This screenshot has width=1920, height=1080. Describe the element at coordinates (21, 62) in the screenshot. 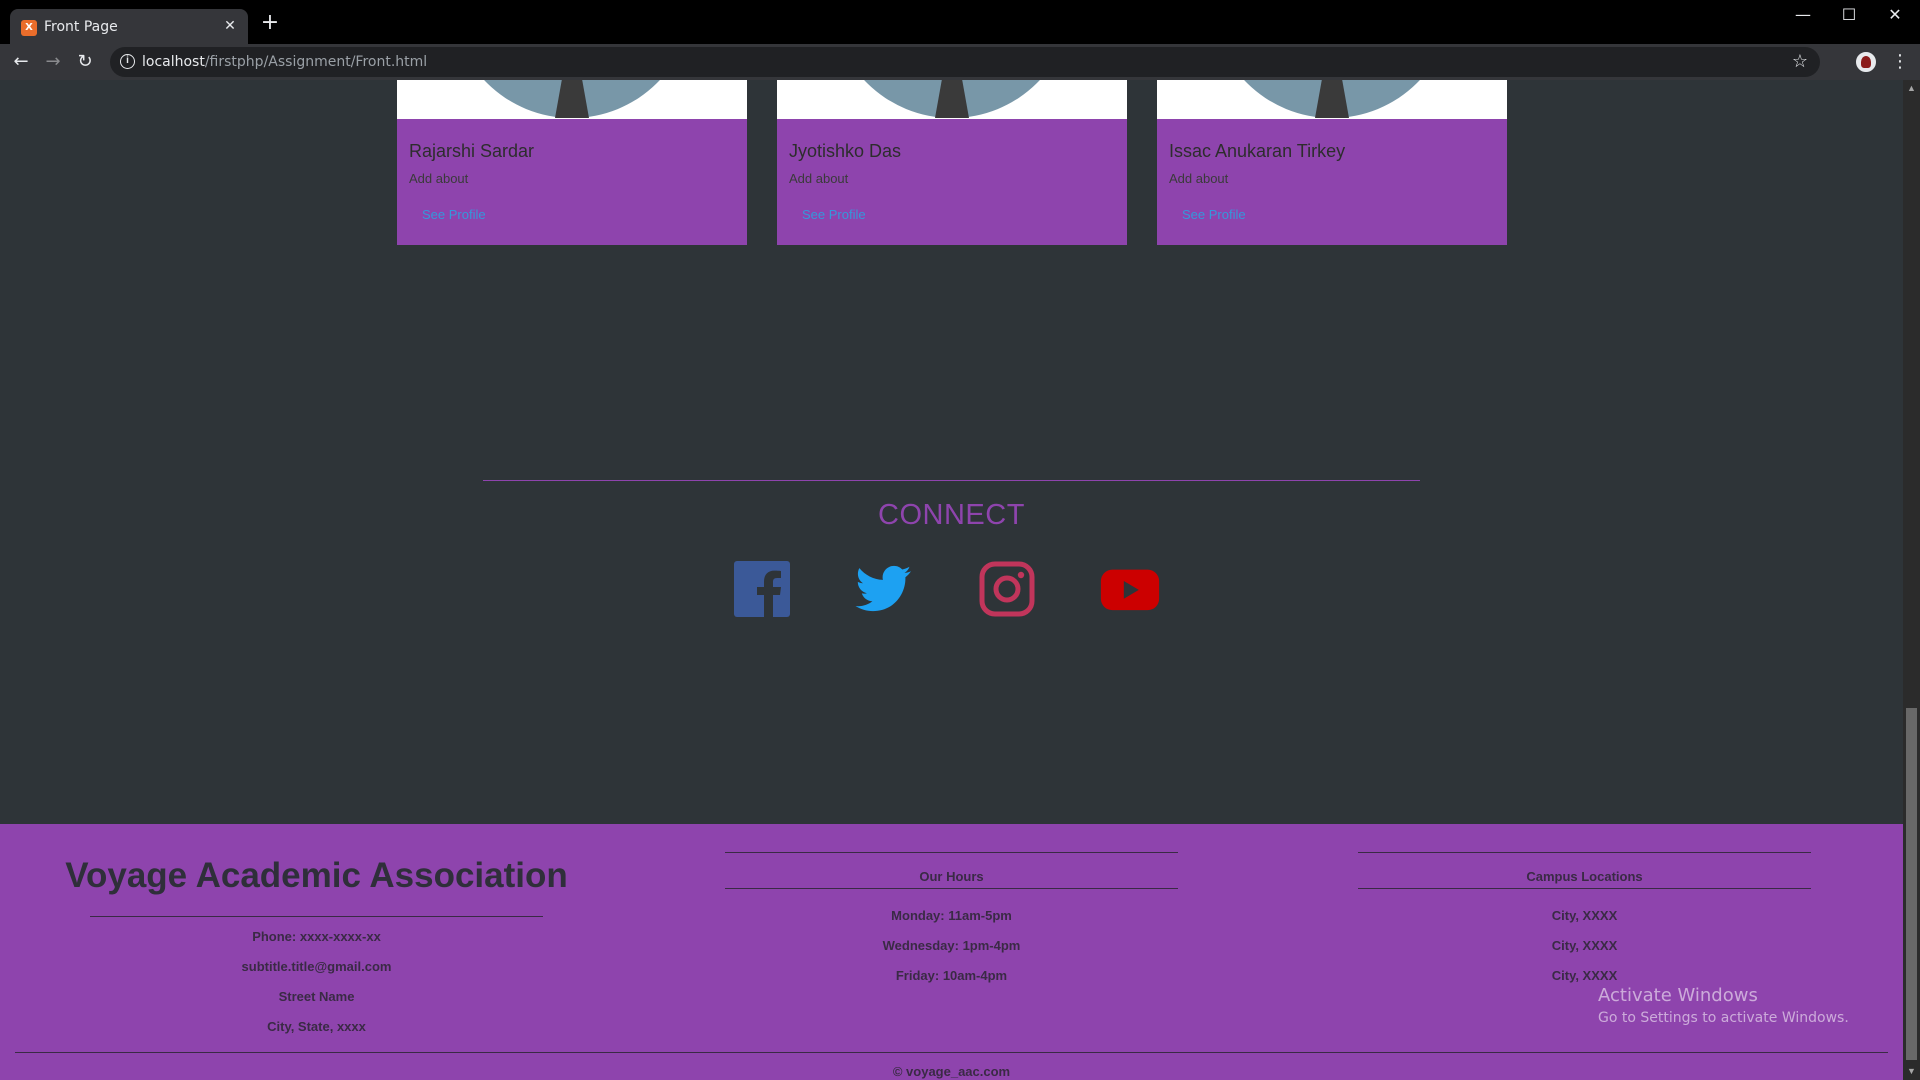

I see `back-button: ←` at that location.